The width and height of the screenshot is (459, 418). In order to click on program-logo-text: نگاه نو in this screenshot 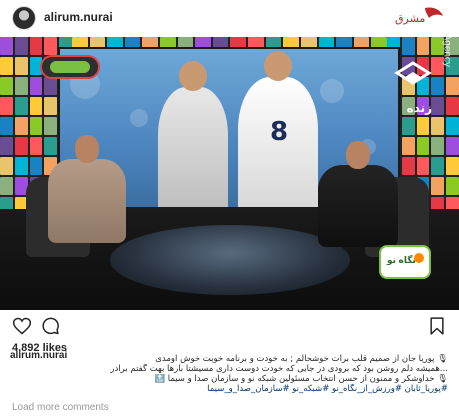, I will do `click(401, 260)`.